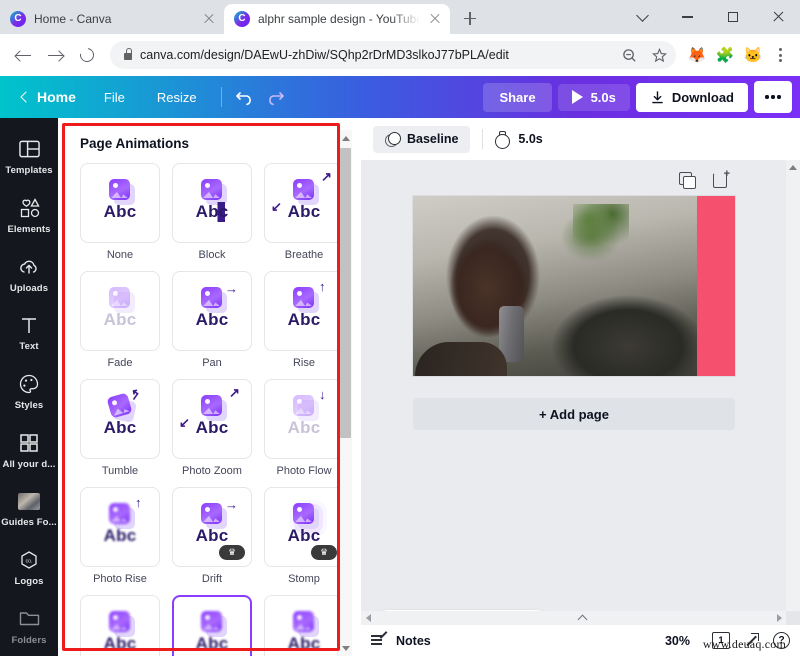 This screenshot has height=656, width=800. Describe the element at coordinates (603, 97) in the screenshot. I see `play-duration-label: 5.0s` at that location.